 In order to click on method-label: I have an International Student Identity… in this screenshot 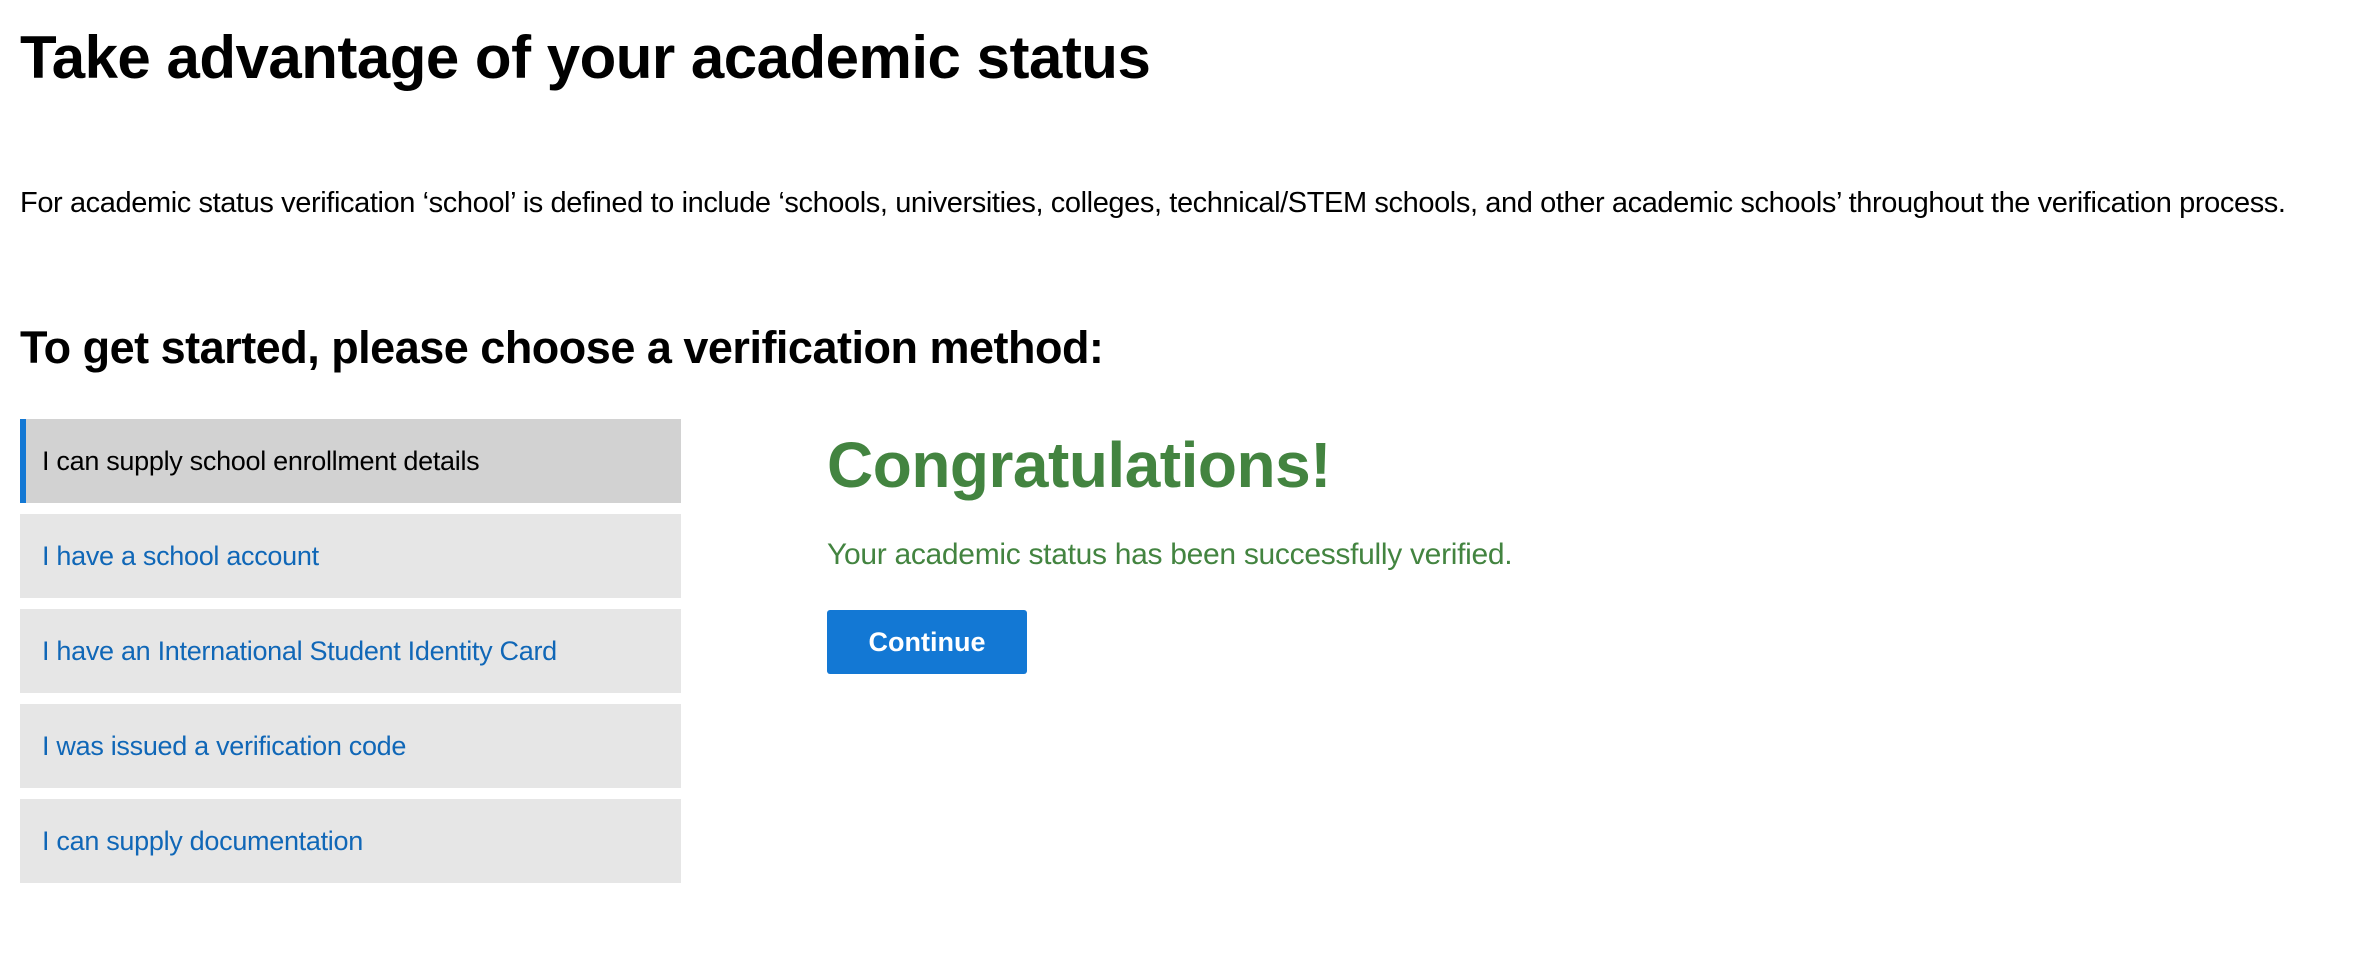, I will do `click(299, 650)`.